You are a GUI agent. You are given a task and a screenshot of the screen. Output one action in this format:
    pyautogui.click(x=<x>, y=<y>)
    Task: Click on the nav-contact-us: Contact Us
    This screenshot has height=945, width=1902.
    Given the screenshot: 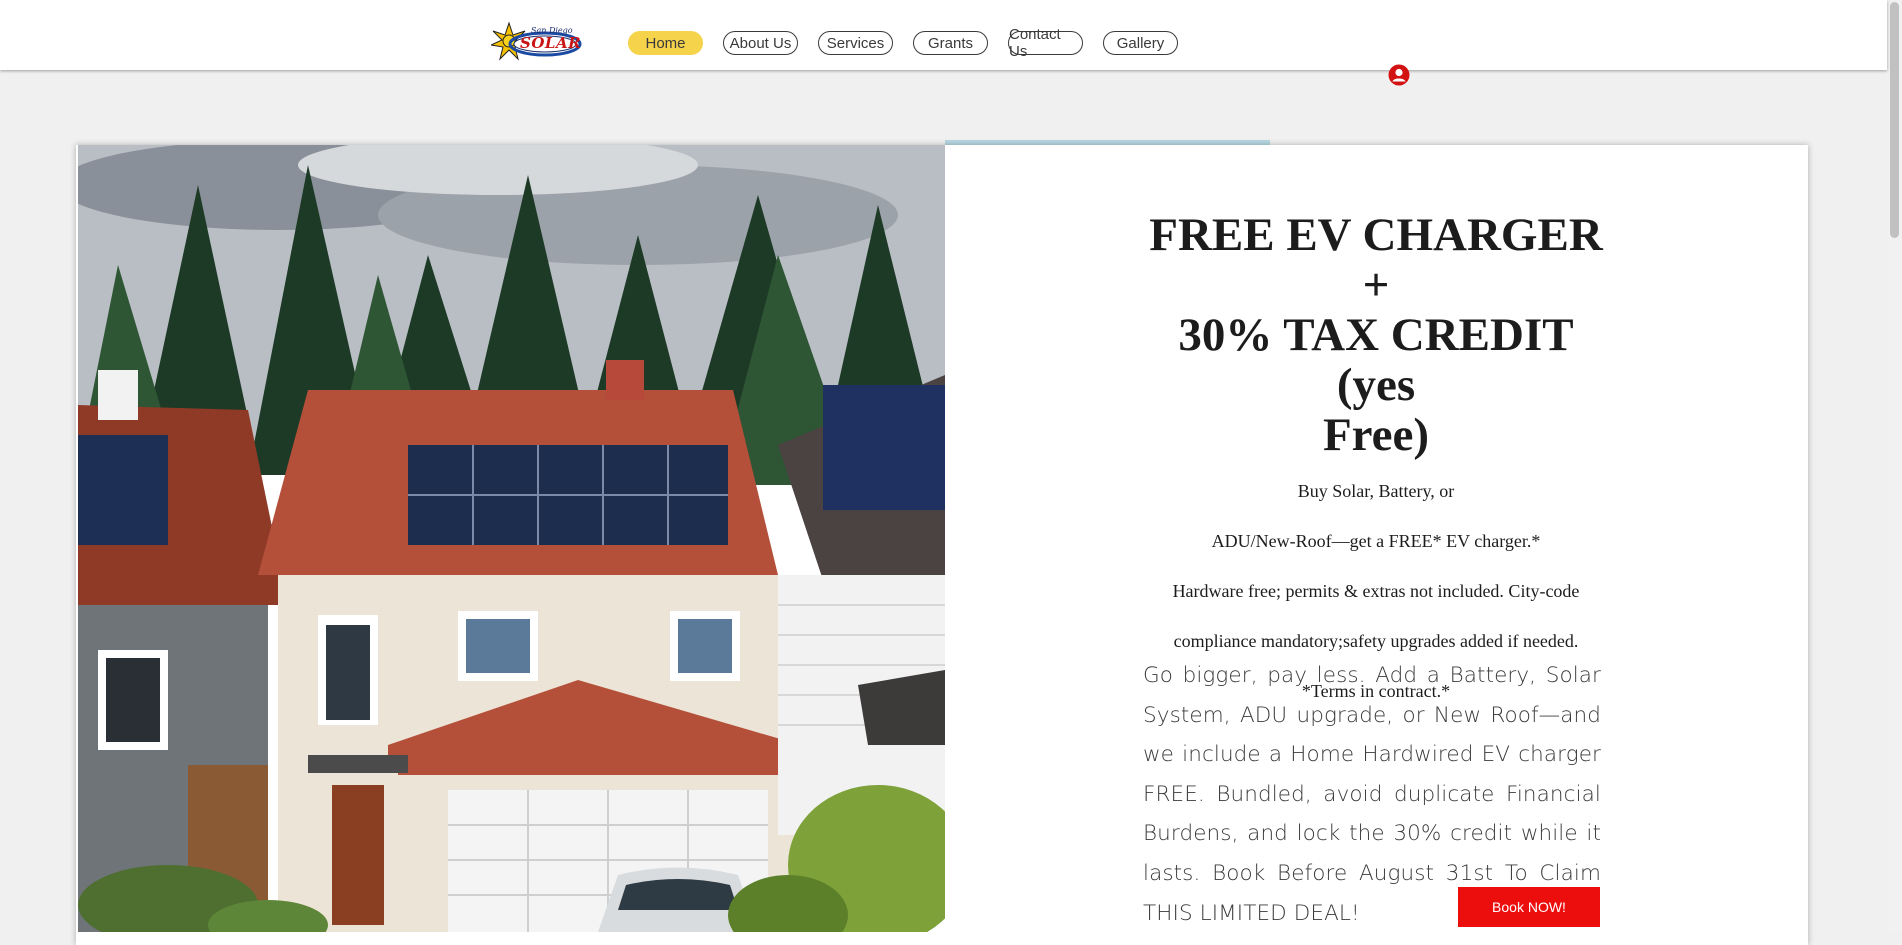 What is the action you would take?
    pyautogui.click(x=1045, y=43)
    